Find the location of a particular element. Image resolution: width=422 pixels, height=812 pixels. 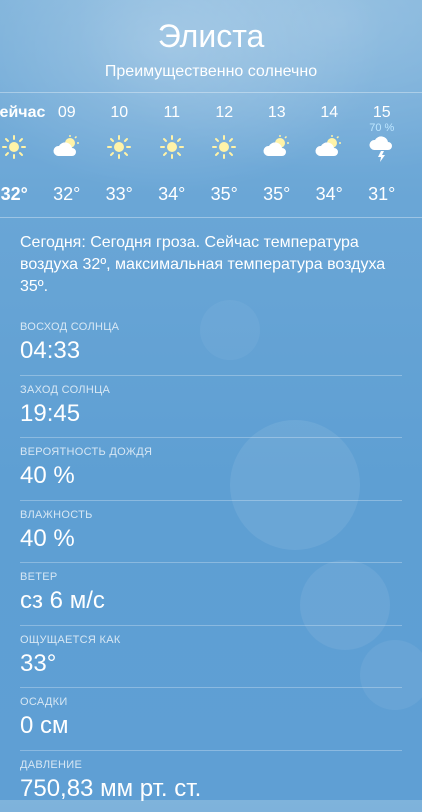

hourly-item: 14 34° is located at coordinates (329, 152).